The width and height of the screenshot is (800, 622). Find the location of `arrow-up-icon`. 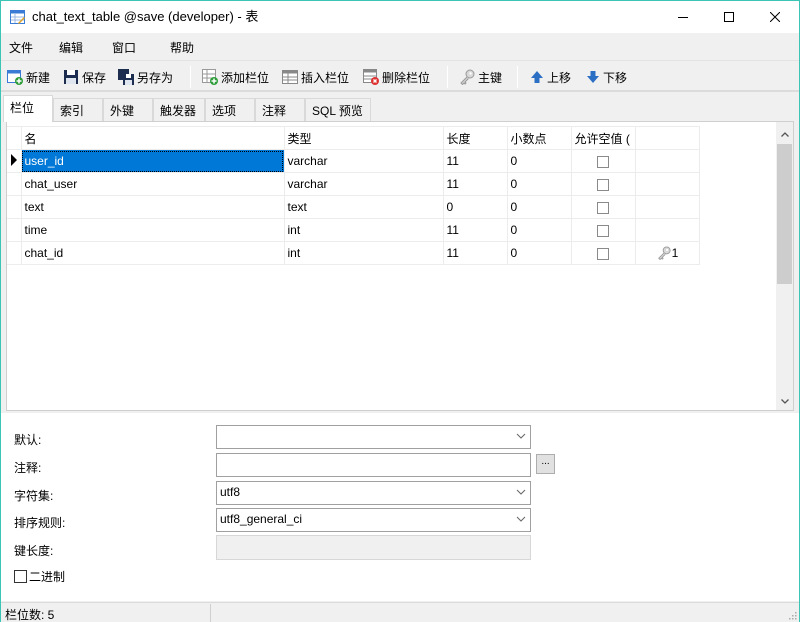

arrow-up-icon is located at coordinates (537, 77).